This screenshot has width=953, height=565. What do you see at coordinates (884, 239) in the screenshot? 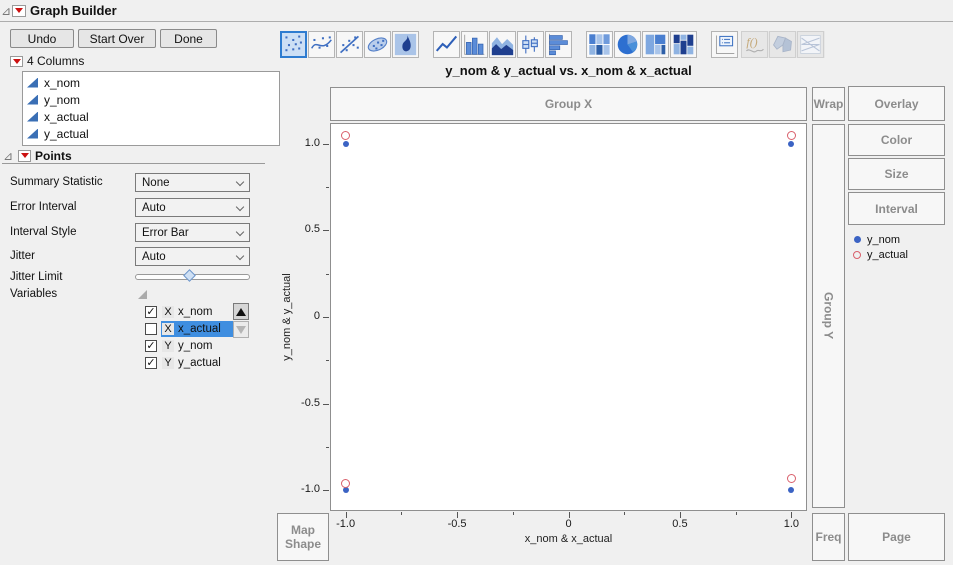
I see `legend-label: y_nom` at bounding box center [884, 239].